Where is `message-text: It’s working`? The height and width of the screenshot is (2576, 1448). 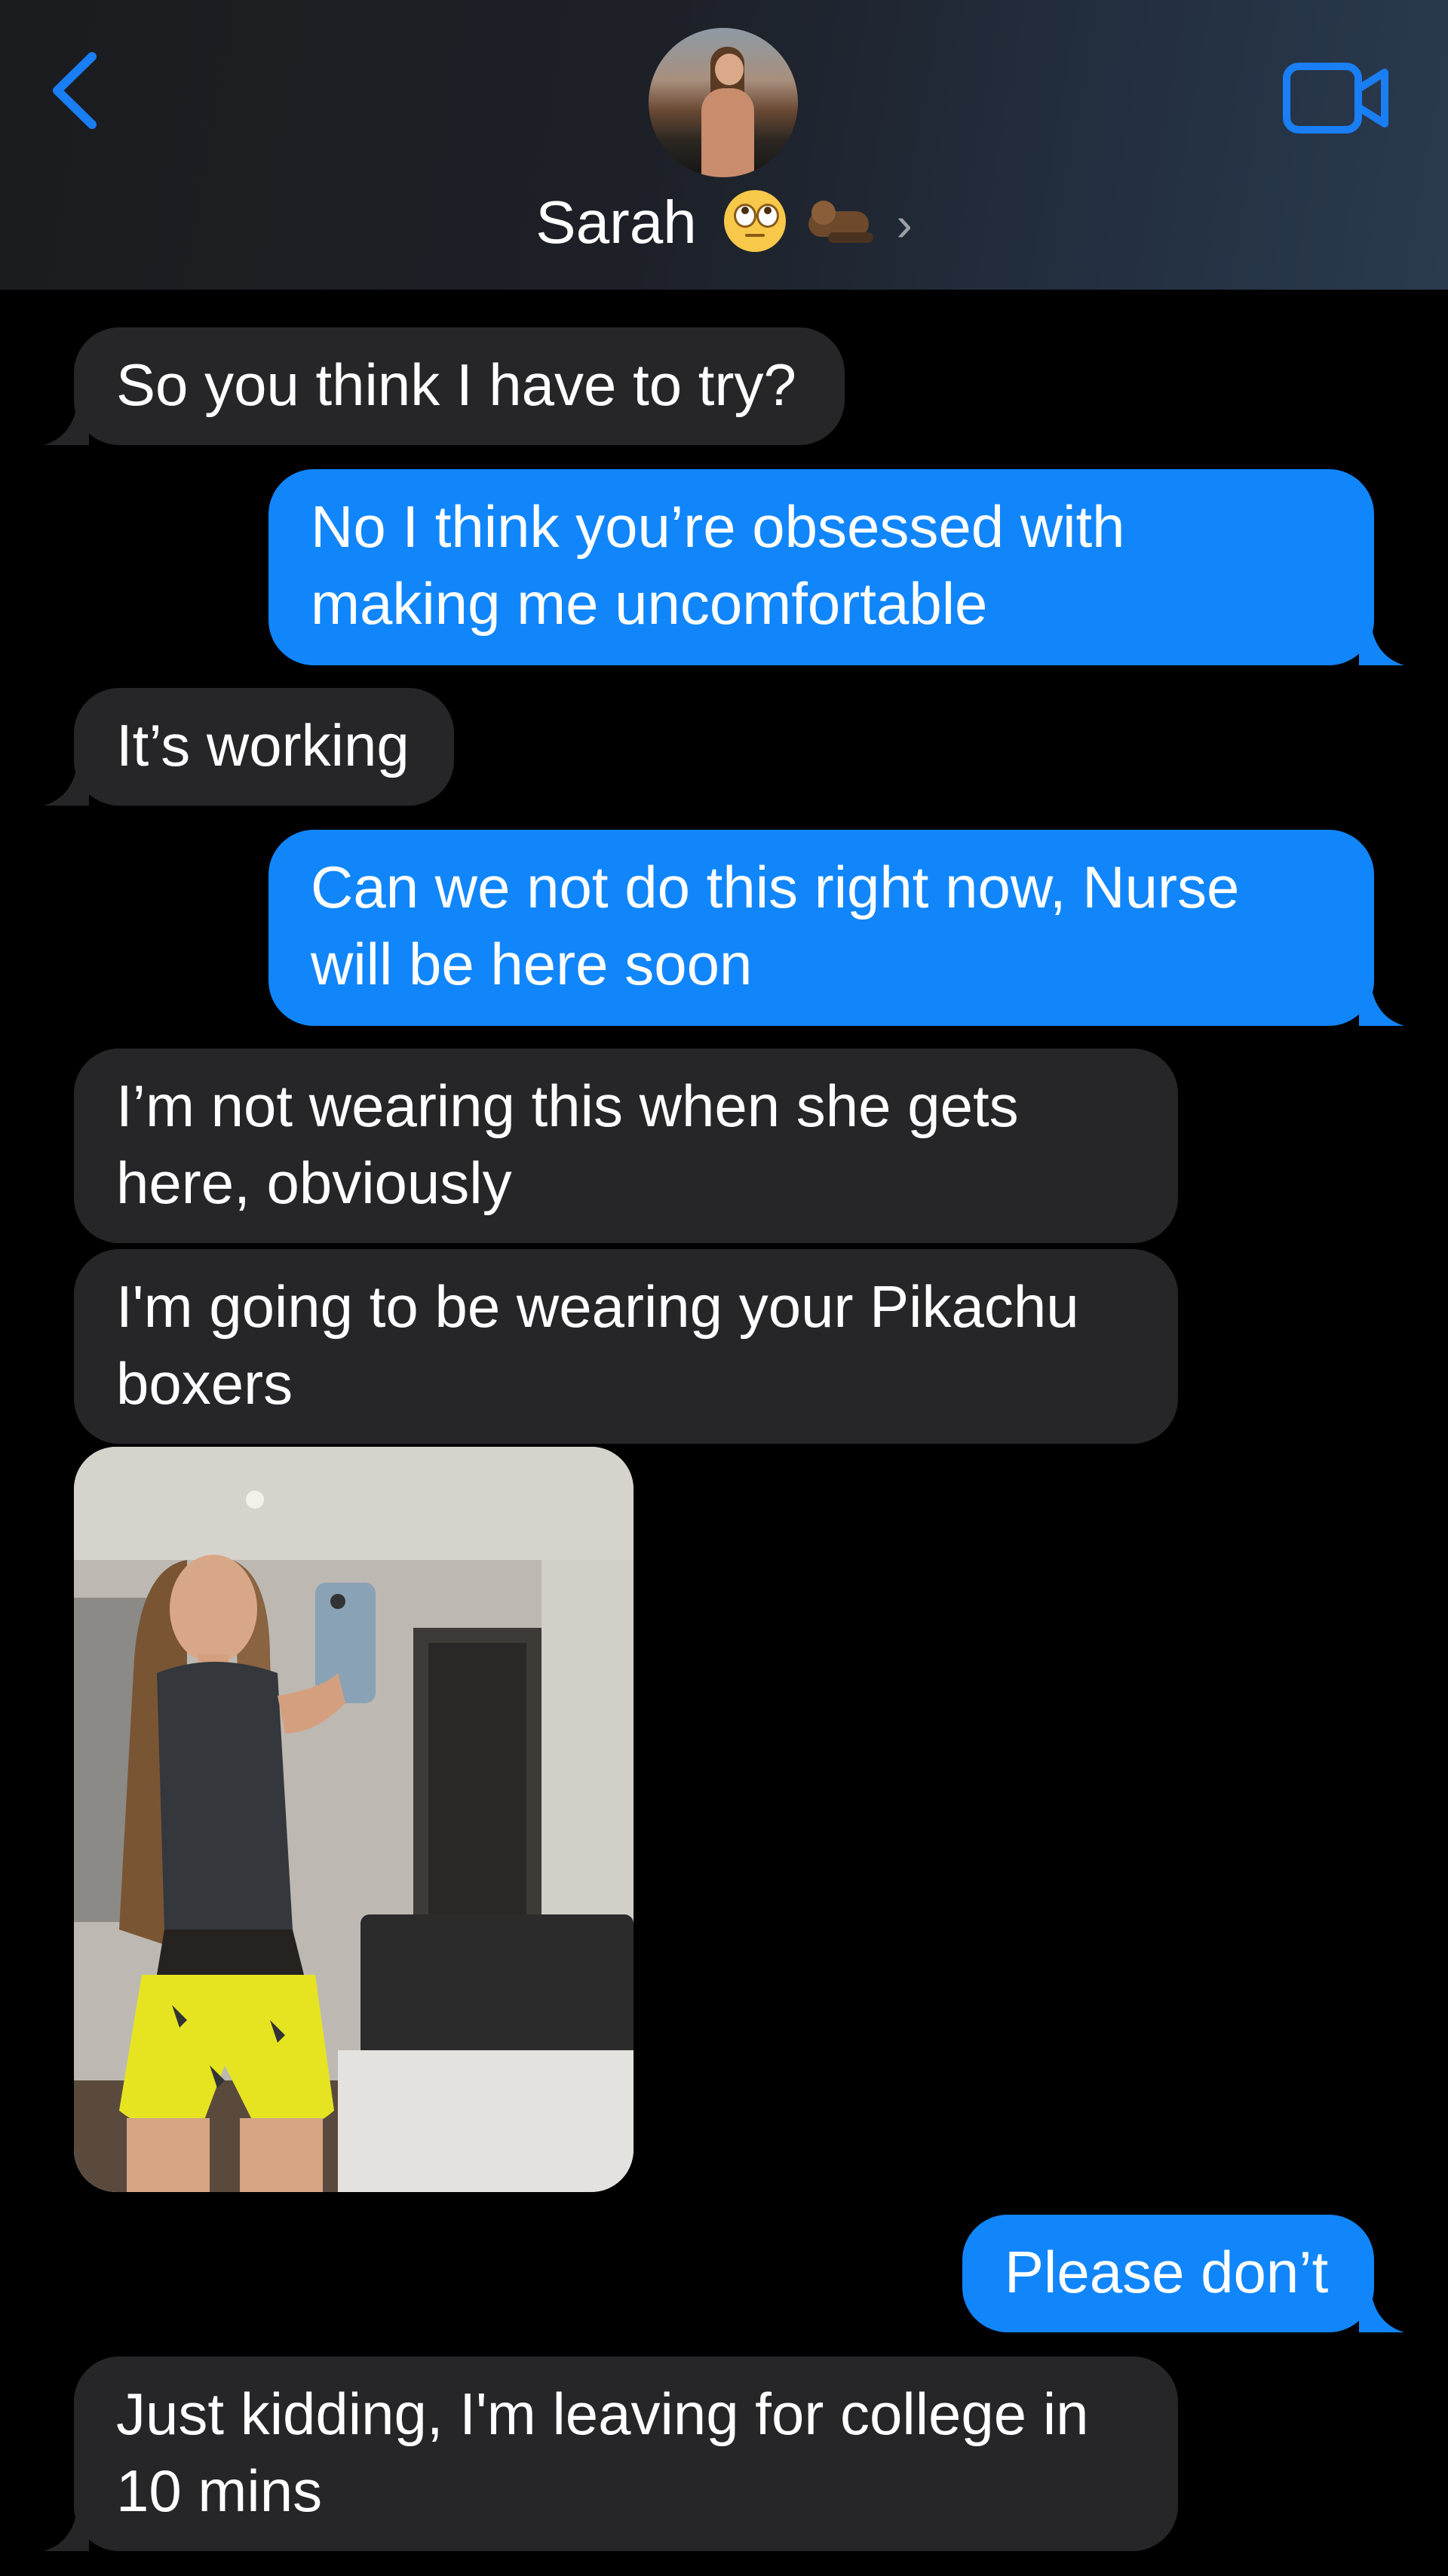 message-text: It’s working is located at coordinates (263, 745).